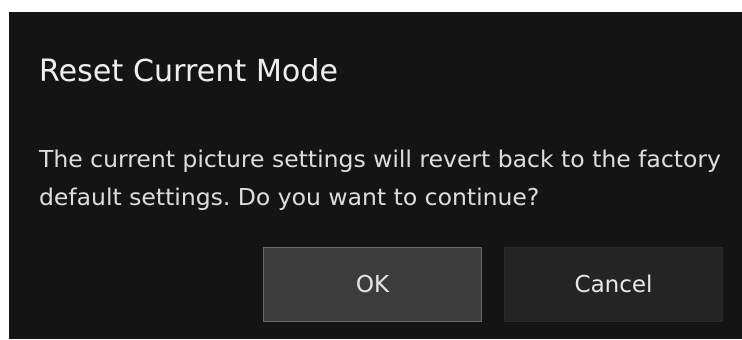  I want to click on cancel-button-label: Cancel, so click(613, 284).